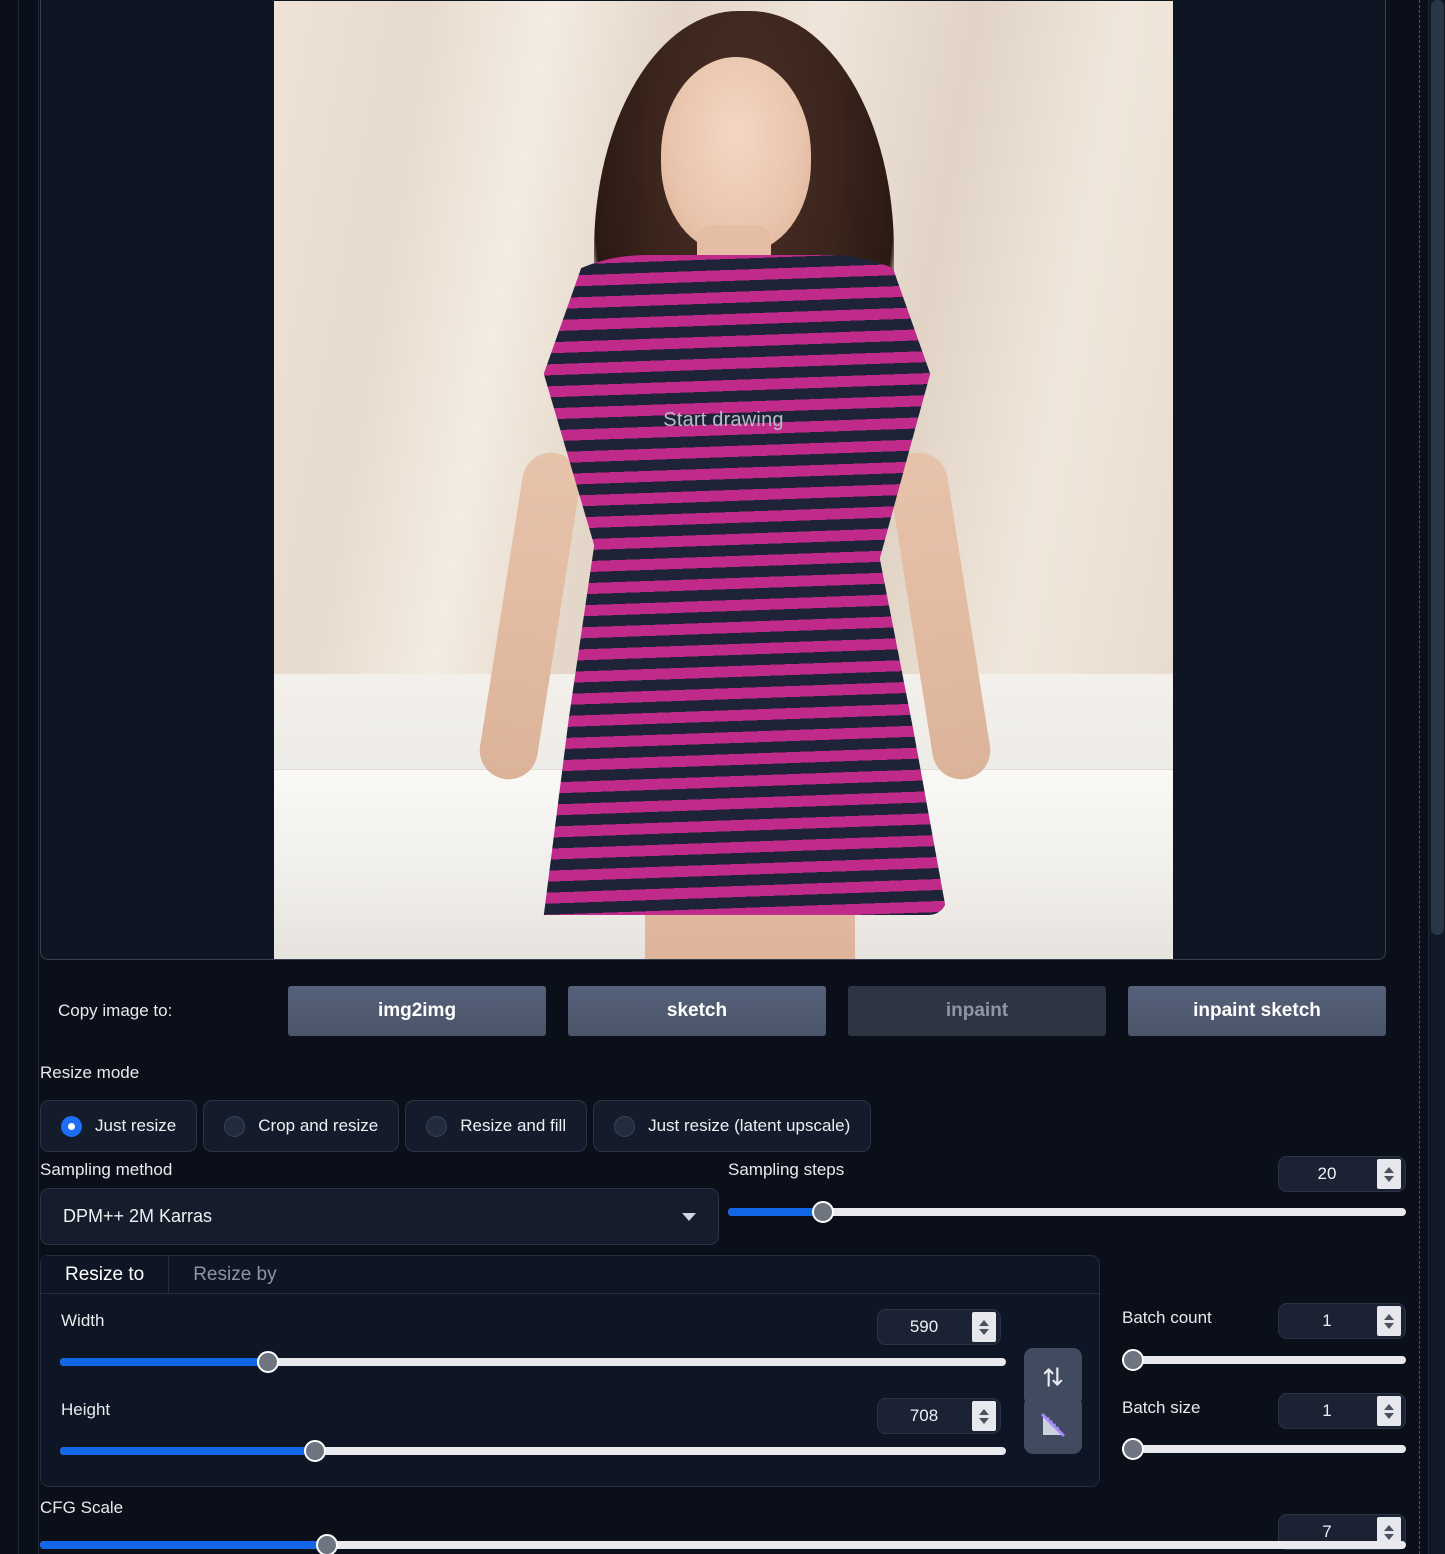 This screenshot has height=1554, width=1445. I want to click on batch-count-value: 1, so click(1327, 1320).